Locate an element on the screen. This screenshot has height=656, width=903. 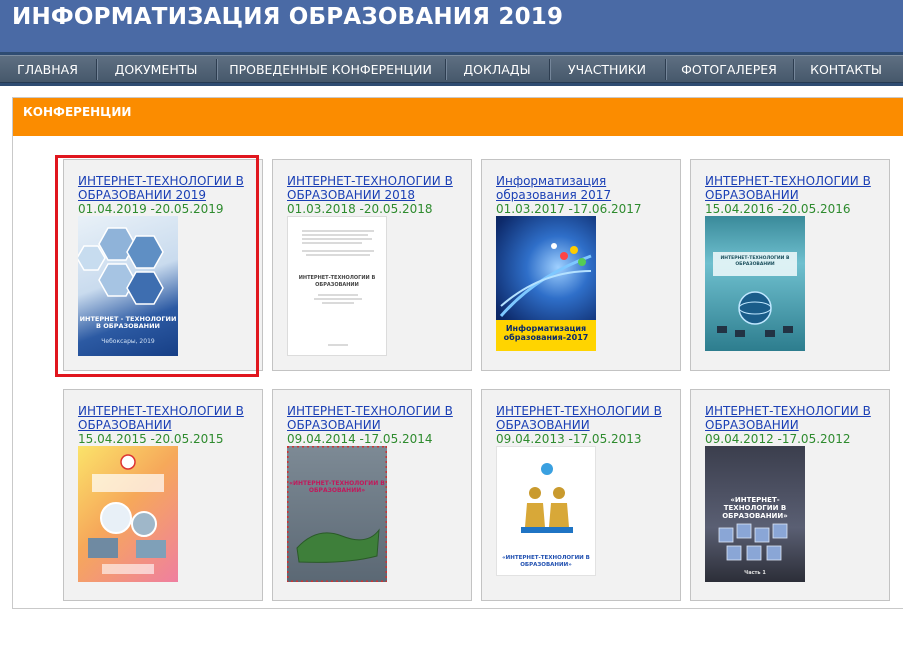
conference-dates: 15.04.2016 -20.05.2016 is located at coordinates (778, 209).